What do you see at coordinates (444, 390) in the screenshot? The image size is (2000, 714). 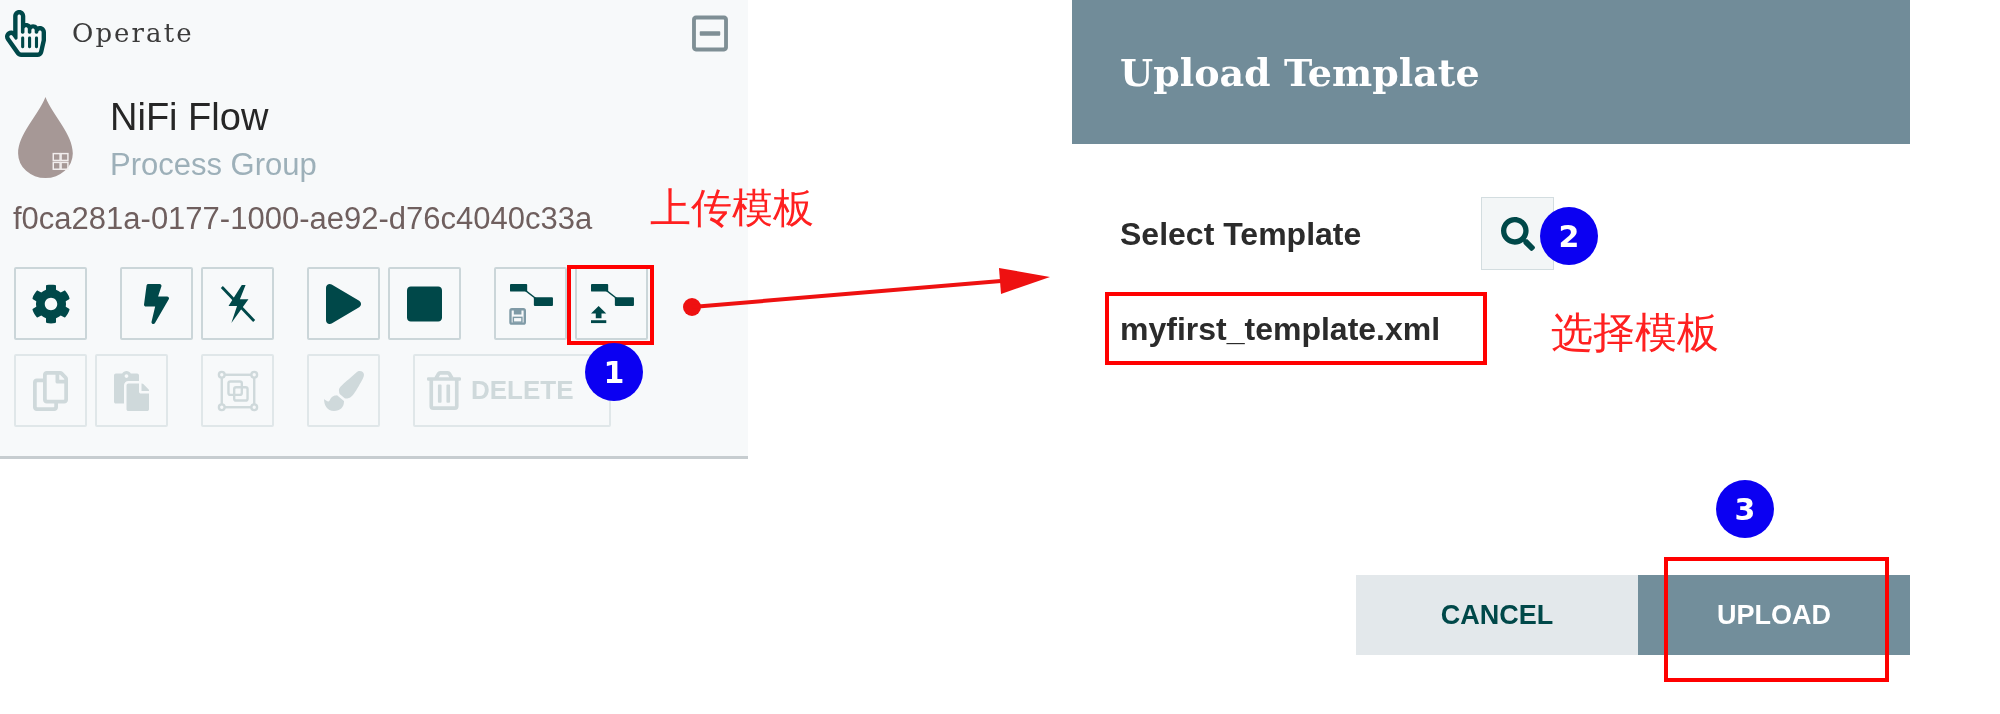 I see `trash-icon` at bounding box center [444, 390].